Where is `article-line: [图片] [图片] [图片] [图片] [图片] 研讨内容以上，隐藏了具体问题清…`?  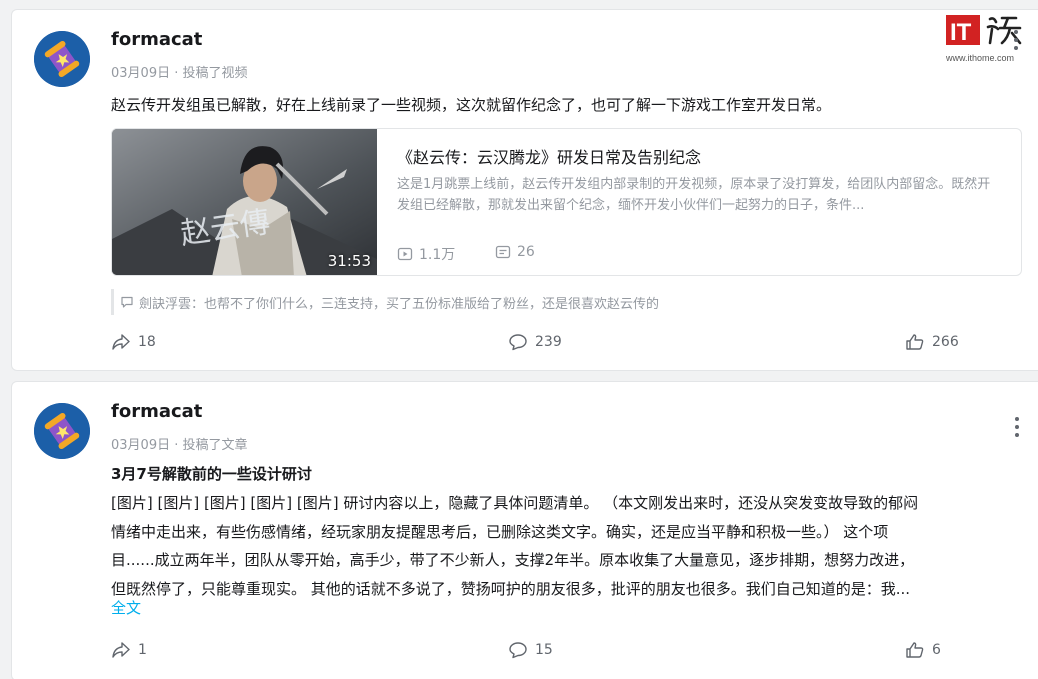
article-line: [图片] [图片] [图片] [图片] [图片] 研讨内容以上，隐藏了具体问题清… is located at coordinates (515, 503).